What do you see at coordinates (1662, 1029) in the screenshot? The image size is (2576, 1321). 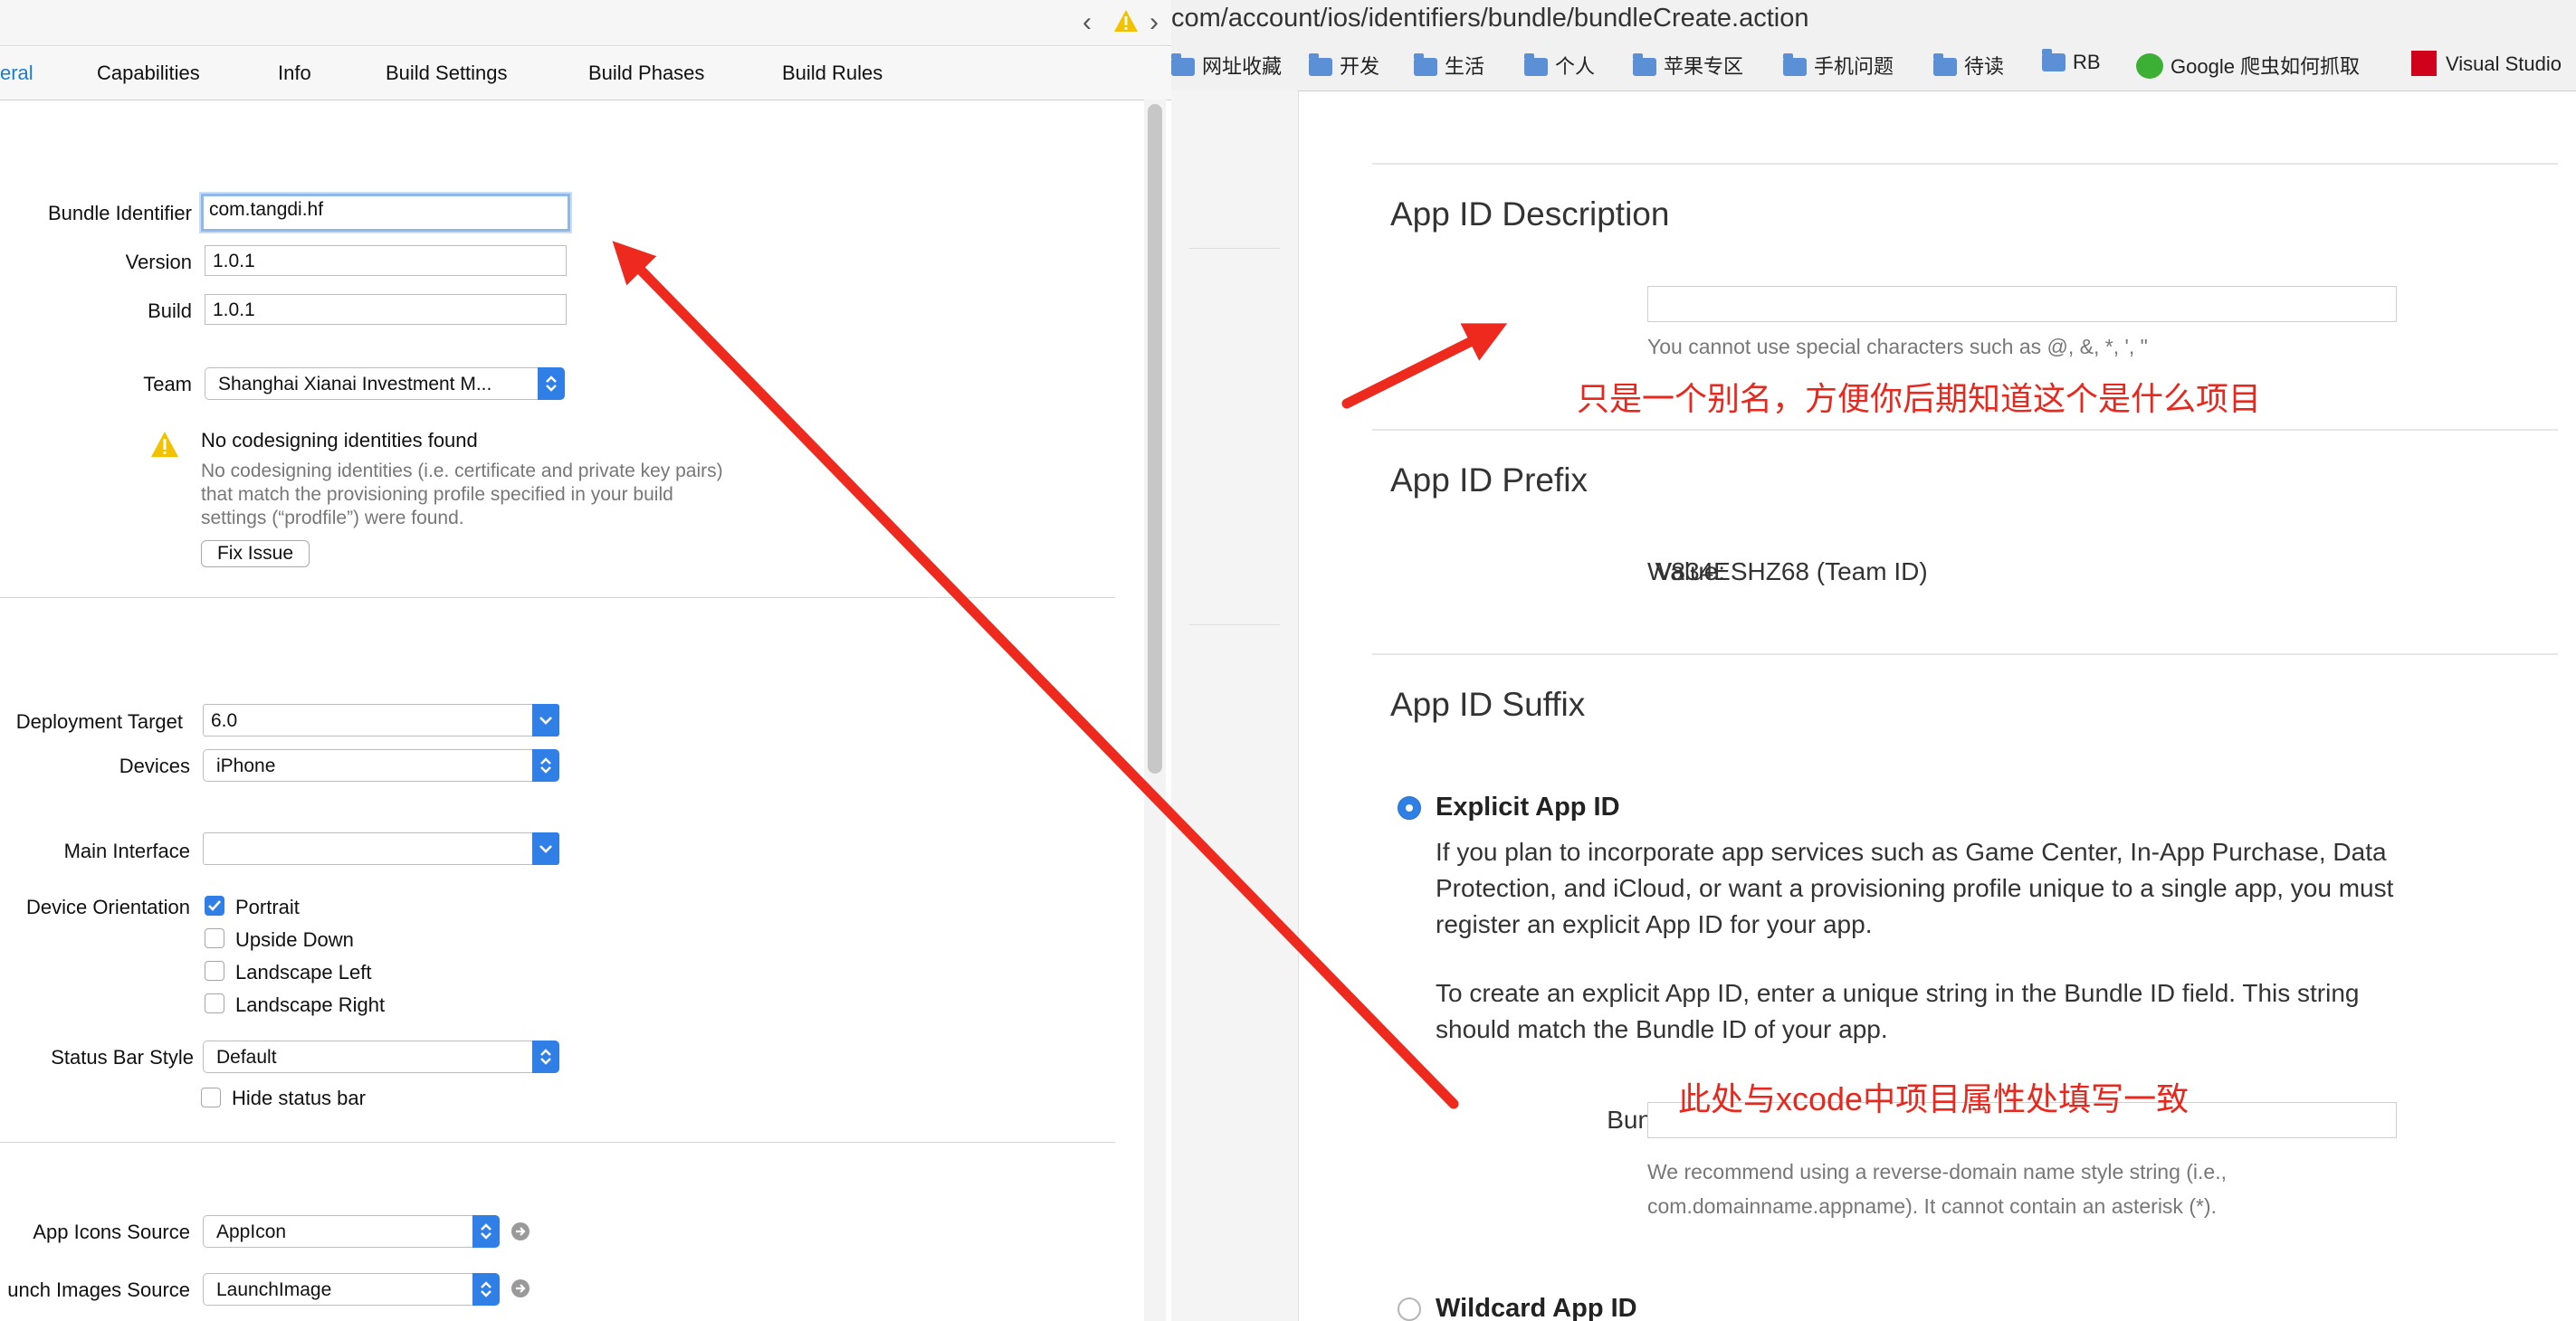 I see `explicit-instruction-line-2: should match the Bundle ID of your app.` at bounding box center [1662, 1029].